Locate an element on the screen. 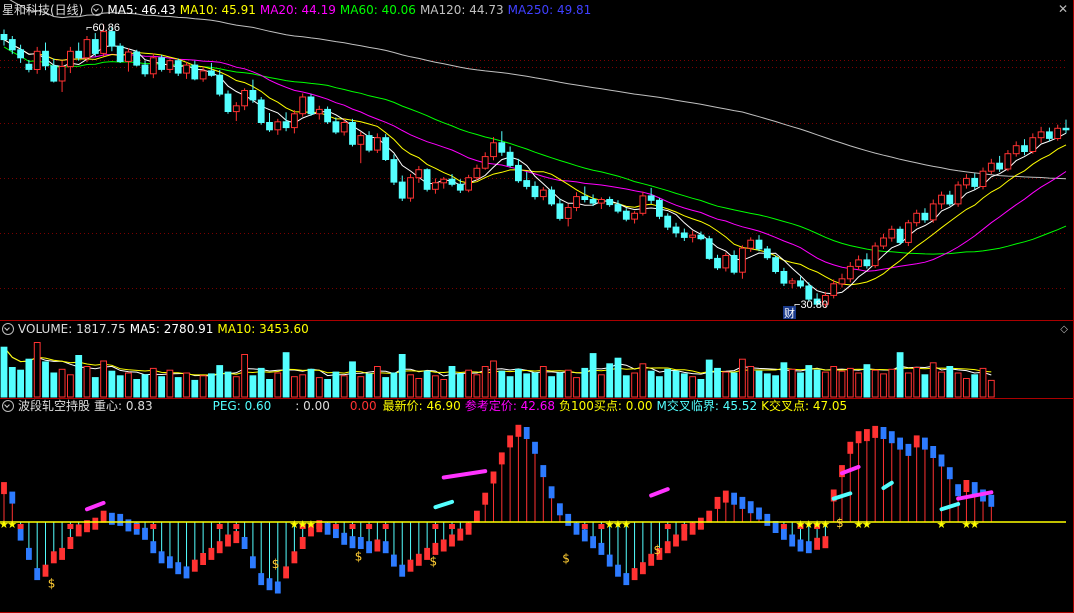 This screenshot has width=1074, height=613. event-marker: 财 is located at coordinates (789, 313).